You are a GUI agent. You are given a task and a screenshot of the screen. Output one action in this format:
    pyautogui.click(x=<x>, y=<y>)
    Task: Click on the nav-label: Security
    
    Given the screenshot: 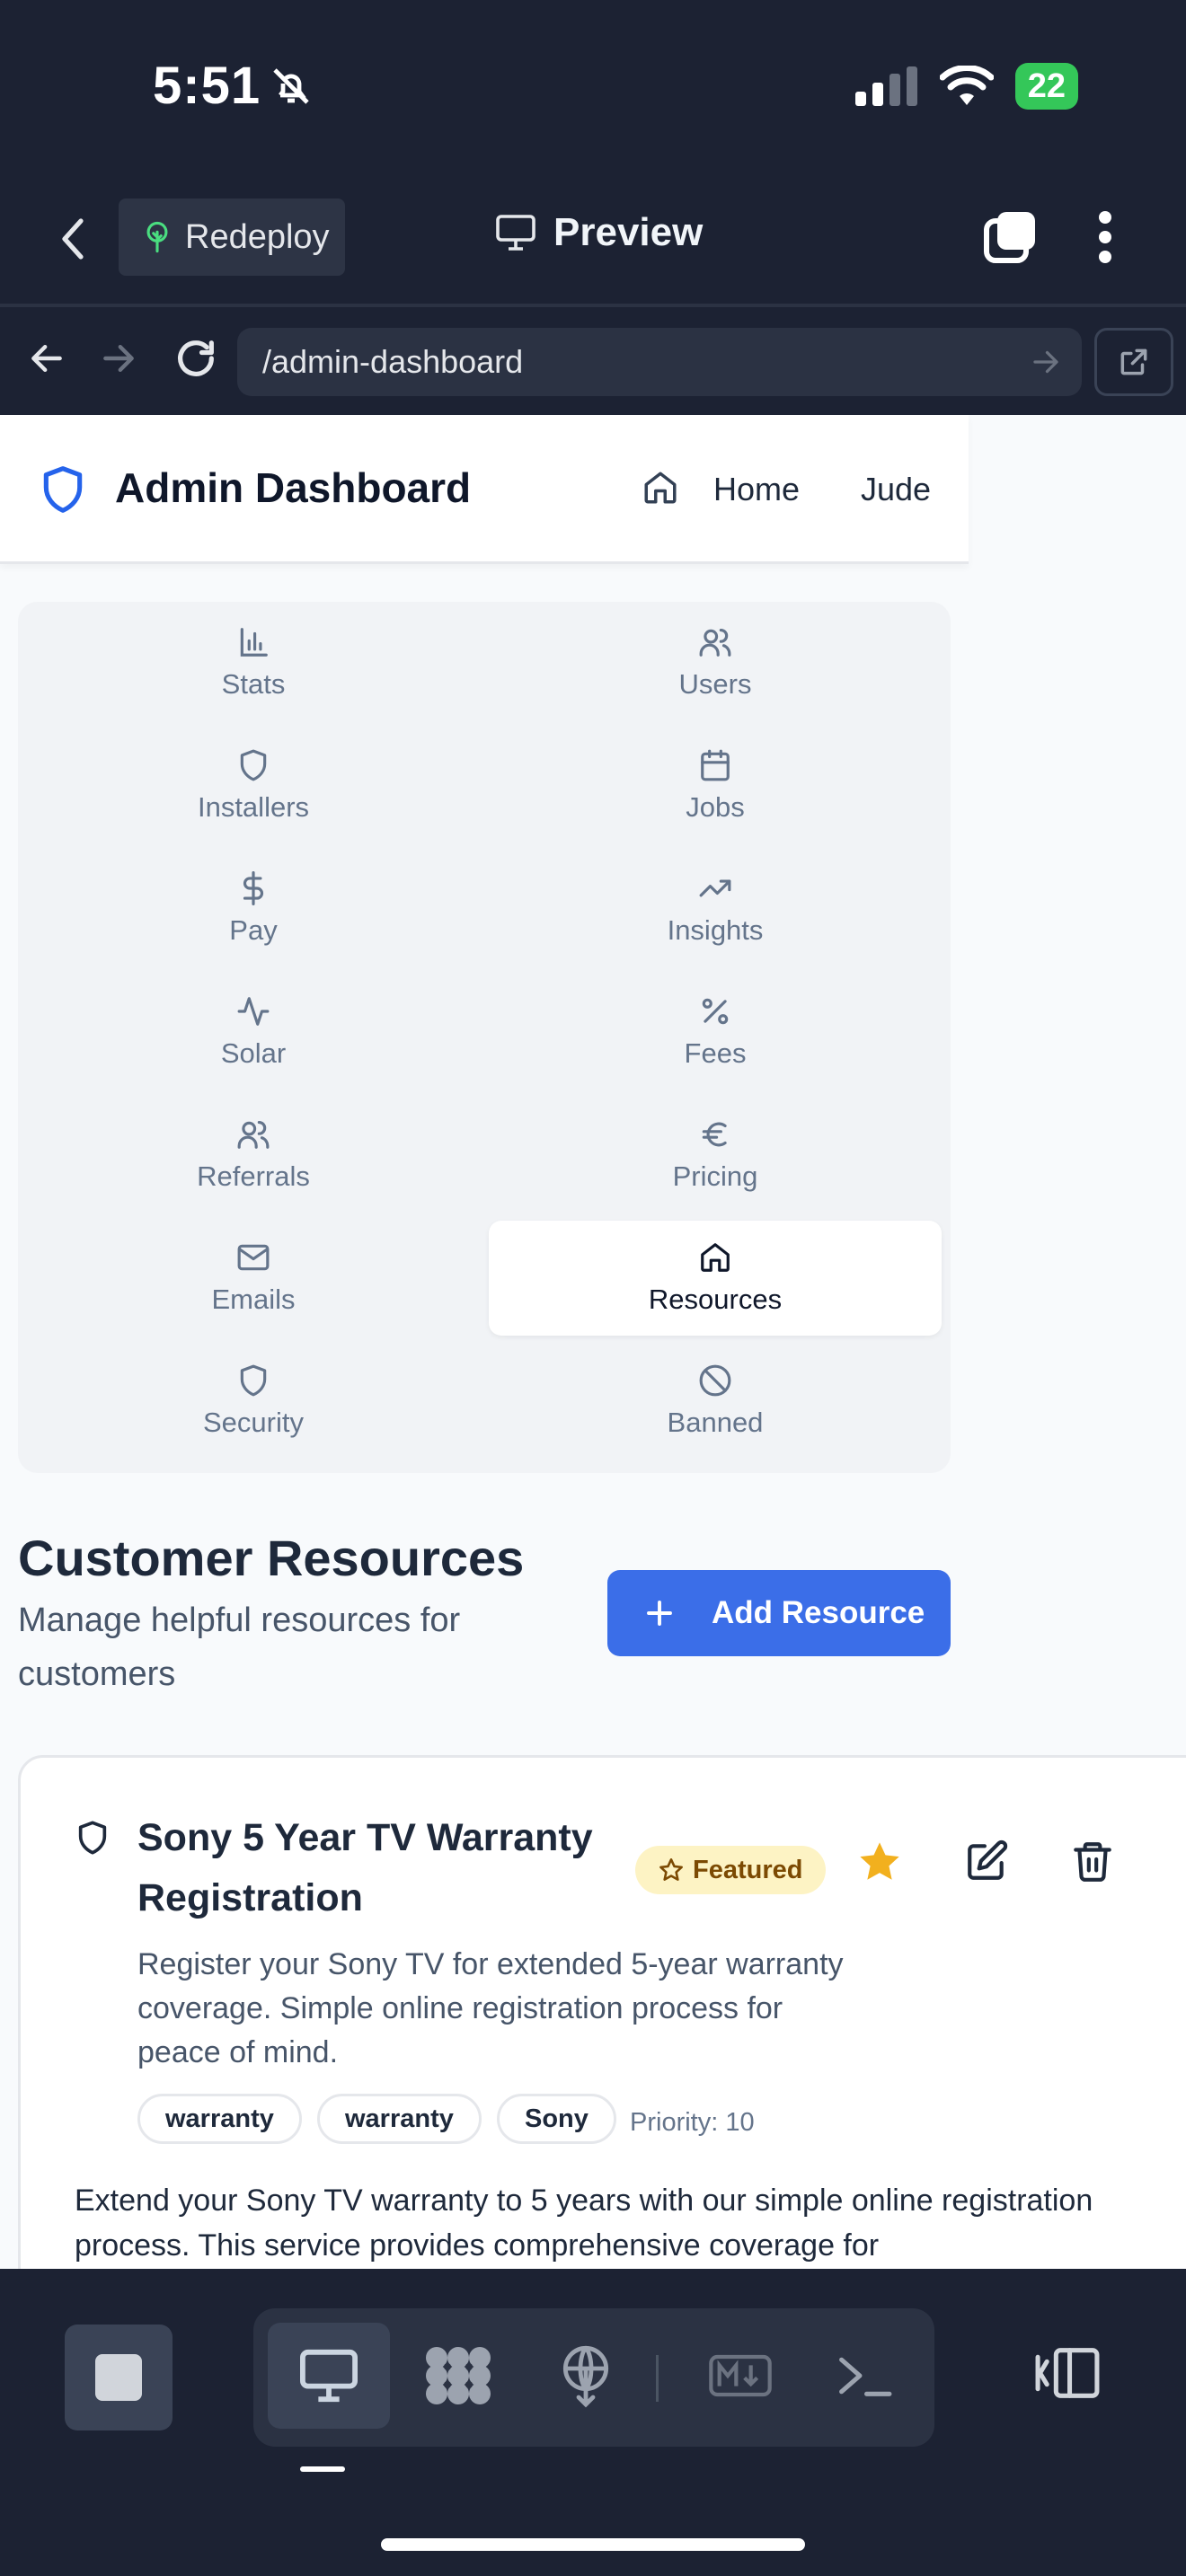 What is the action you would take?
    pyautogui.click(x=253, y=1422)
    